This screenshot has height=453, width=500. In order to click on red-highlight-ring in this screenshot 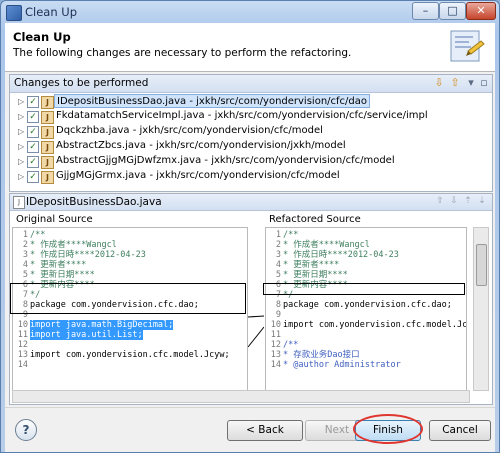, I will do `click(388, 429)`.